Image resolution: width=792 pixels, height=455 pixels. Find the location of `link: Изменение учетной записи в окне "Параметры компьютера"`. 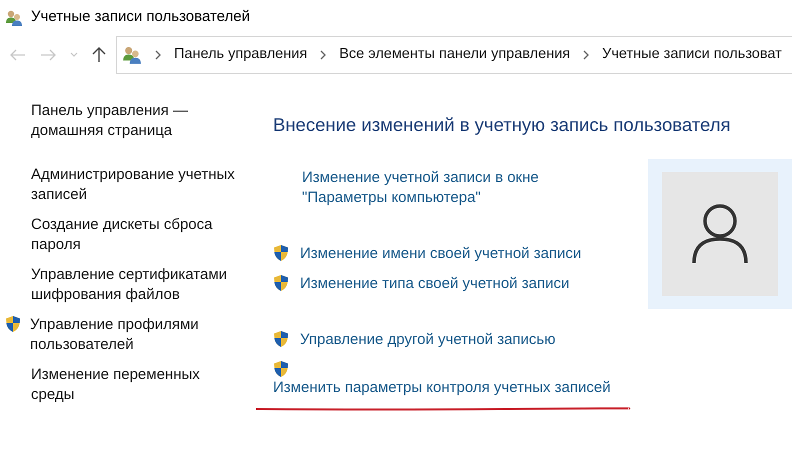

link: Изменение учетной записи в окне "Параметры компьютера" is located at coordinates (420, 188).